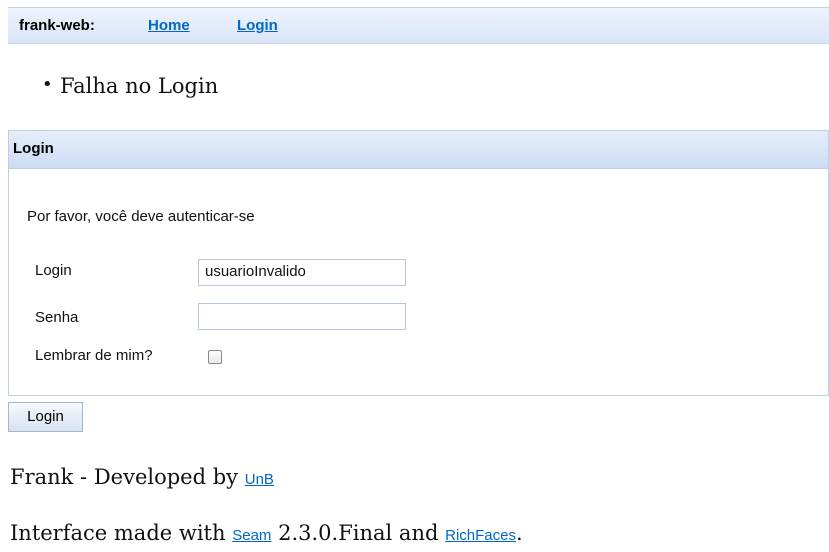 The image size is (829, 552). What do you see at coordinates (302, 272) in the screenshot?
I see `login-input: usuarioInvalido` at bounding box center [302, 272].